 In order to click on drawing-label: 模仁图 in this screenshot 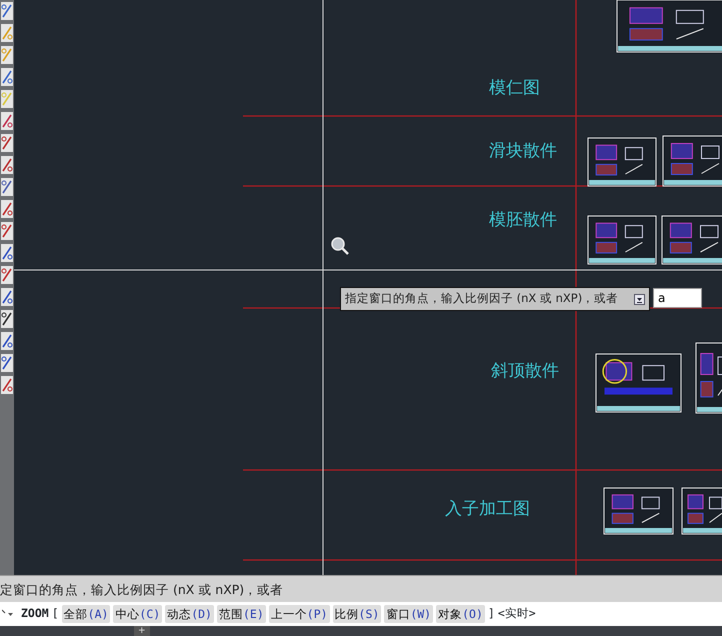, I will do `click(514, 88)`.